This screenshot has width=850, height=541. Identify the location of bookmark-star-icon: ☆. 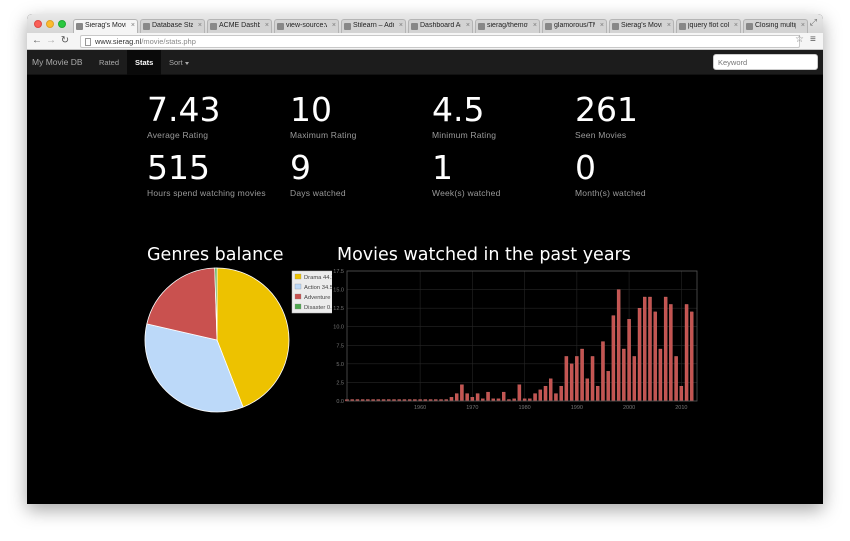
(799, 39).